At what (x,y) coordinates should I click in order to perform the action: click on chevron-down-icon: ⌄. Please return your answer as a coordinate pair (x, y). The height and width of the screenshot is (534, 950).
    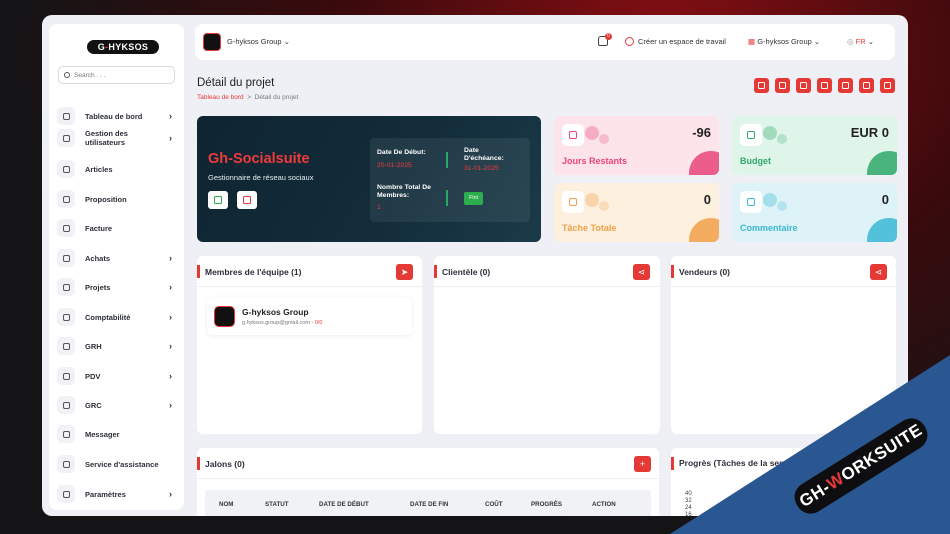
    Looking at the image, I should click on (286, 41).